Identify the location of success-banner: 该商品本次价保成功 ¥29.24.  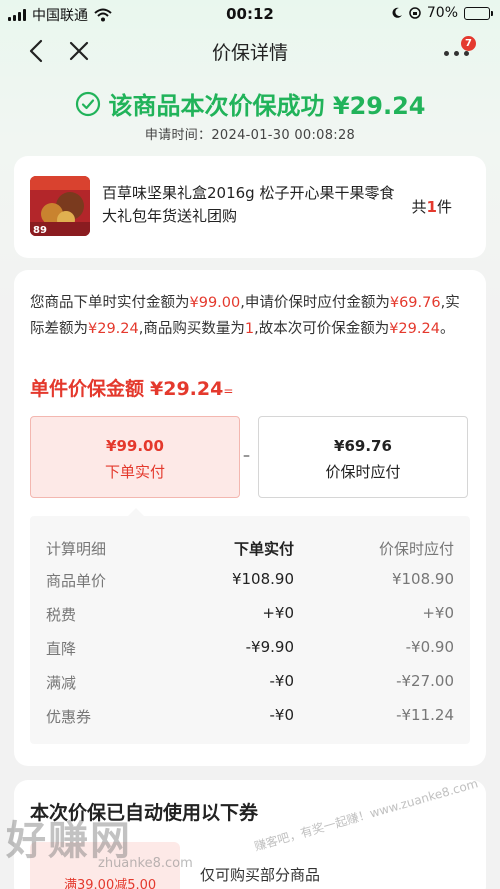
(250, 103).